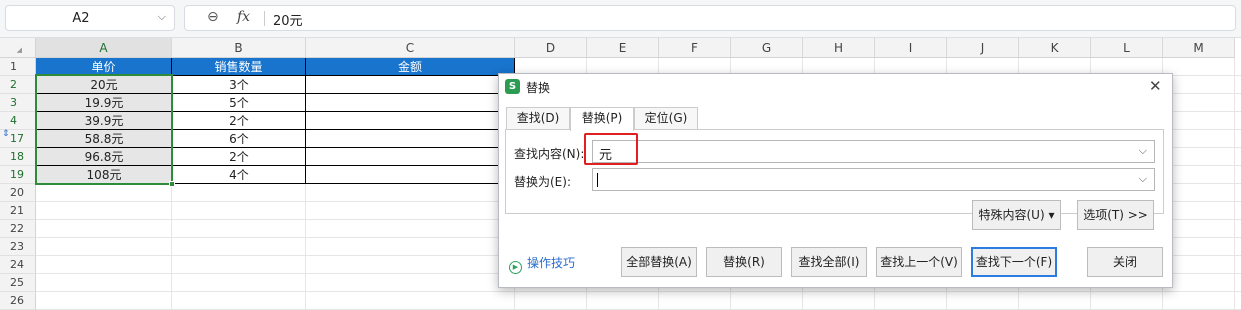 This screenshot has width=1241, height=310. Describe the element at coordinates (81, 18) in the screenshot. I see `name-box-value: A2` at that location.